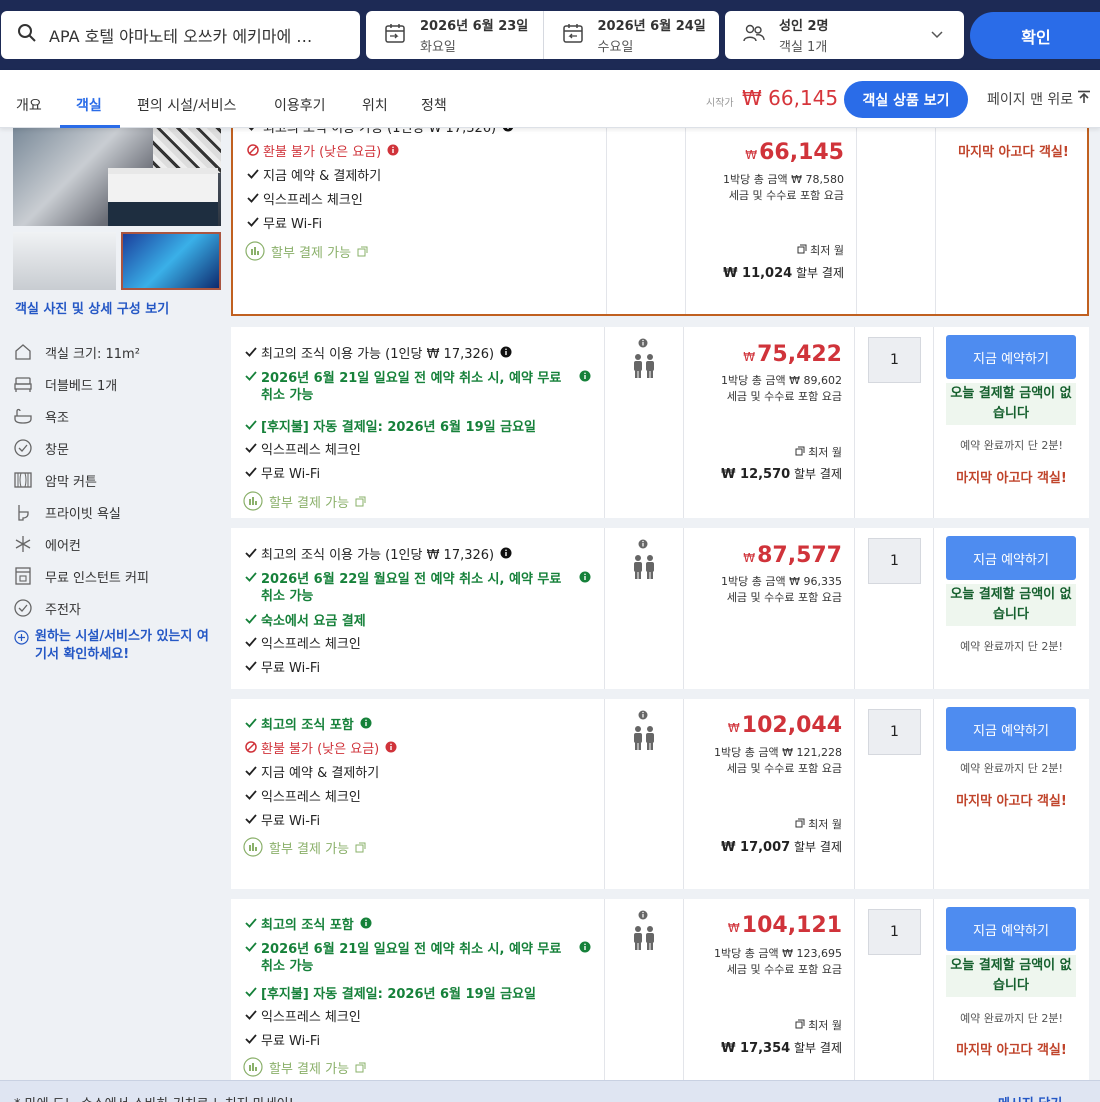  Describe the element at coordinates (314, 176) in the screenshot. I see `rate-feature: 지금 예약 & 결제하기` at that location.